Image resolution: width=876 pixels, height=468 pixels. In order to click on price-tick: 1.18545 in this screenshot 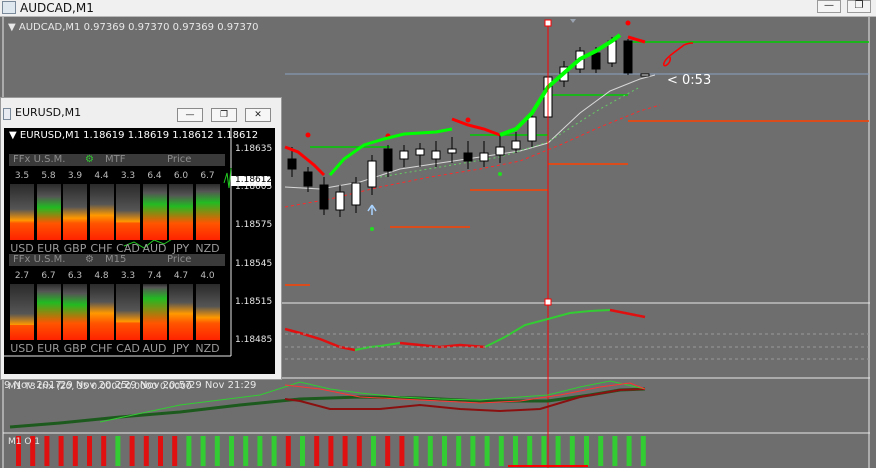, I will do `click(254, 264)`.